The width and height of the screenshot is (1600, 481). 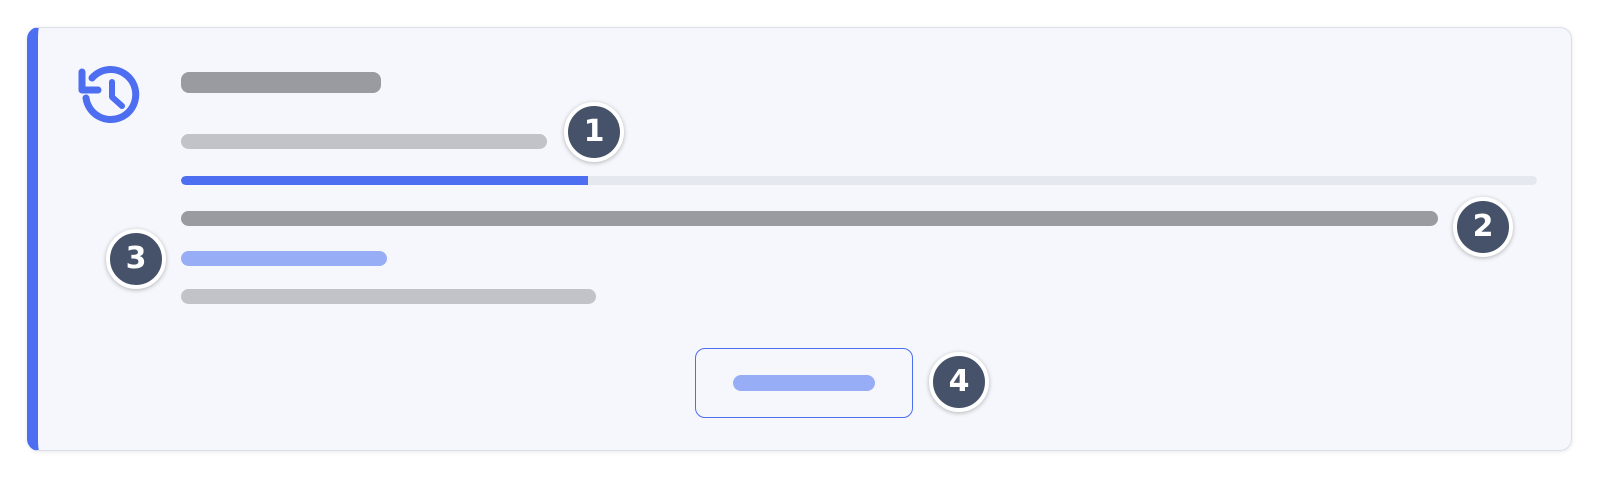 What do you see at coordinates (384, 180) in the screenshot?
I see `progress-bar-fill` at bounding box center [384, 180].